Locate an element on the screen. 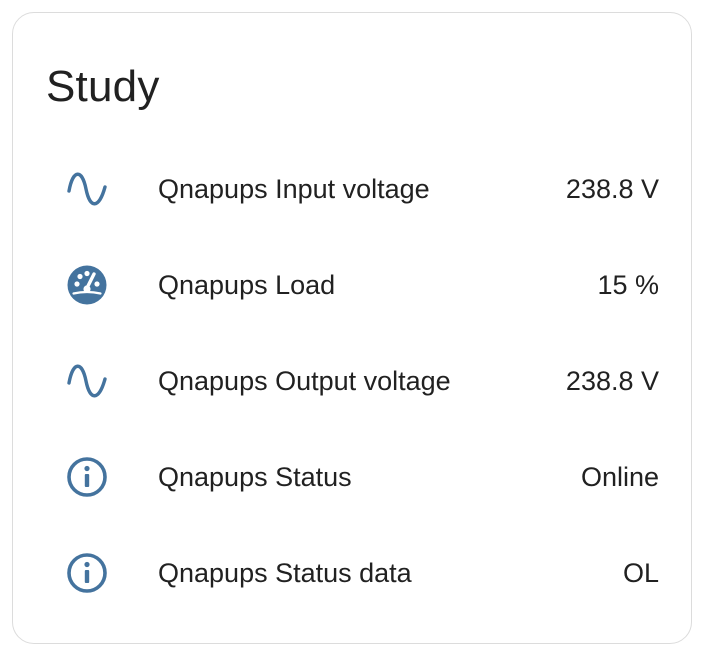 This screenshot has width=704, height=658. entity-state: Online is located at coordinates (619, 477).